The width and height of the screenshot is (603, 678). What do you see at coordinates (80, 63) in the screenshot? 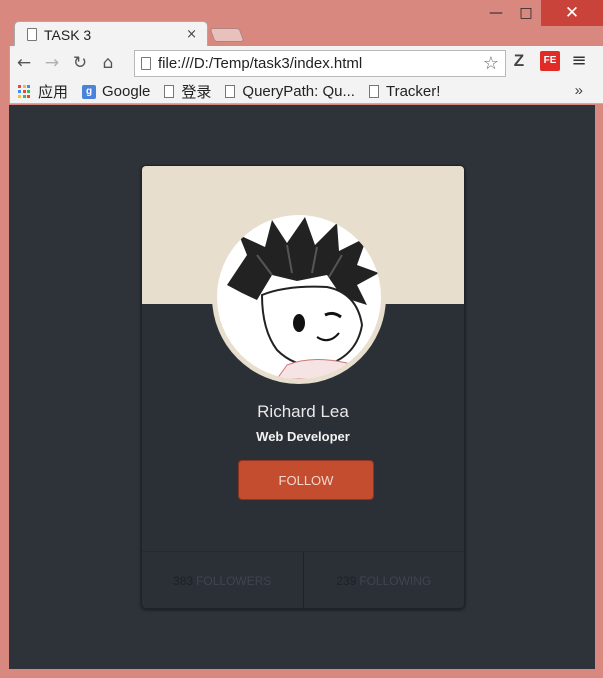
I see `reload-icon: ↻` at bounding box center [80, 63].